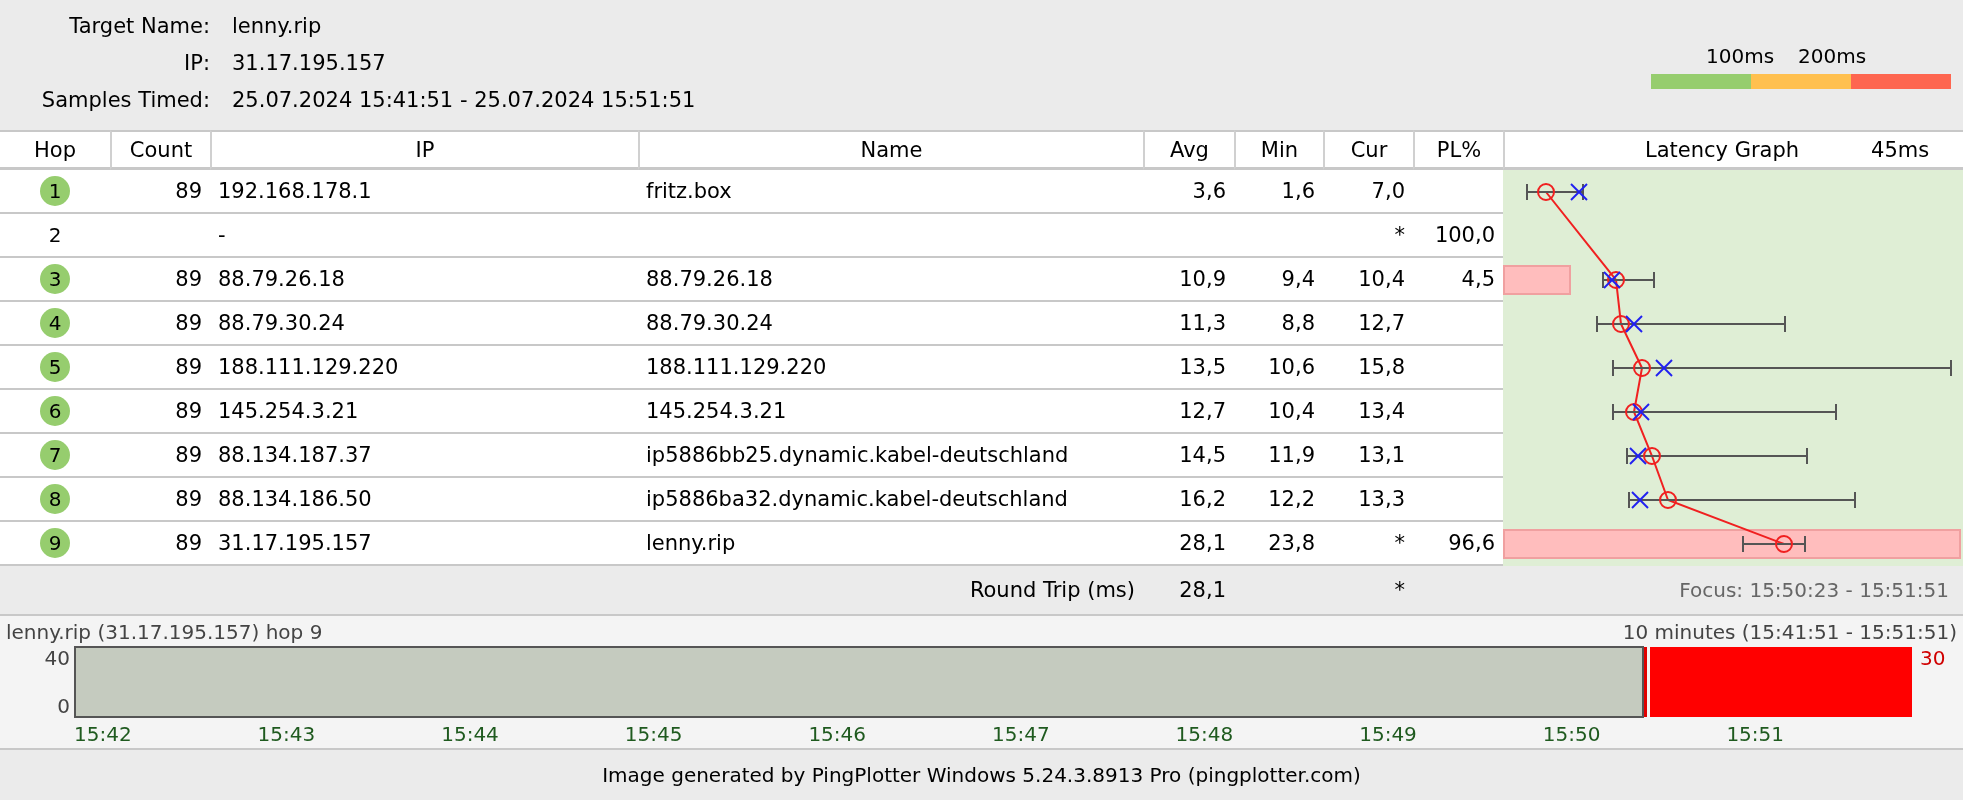 The width and height of the screenshot is (1963, 800). I want to click on time-label: 15:51, so click(1755, 734).